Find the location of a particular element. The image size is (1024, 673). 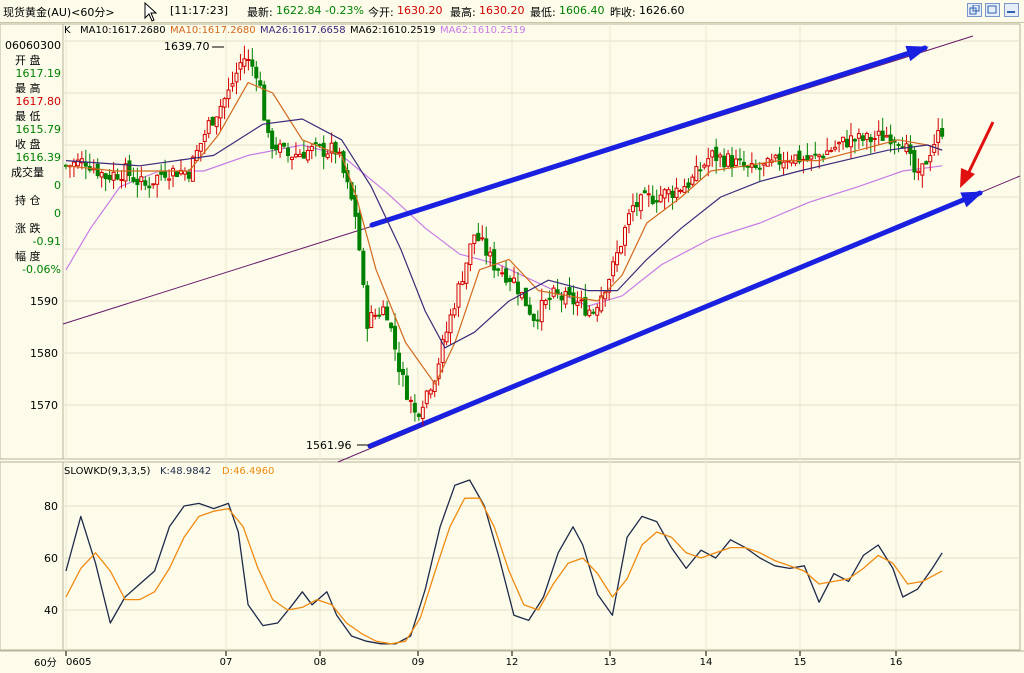

sidebar-close-label: 收 盘 is located at coordinates (28, 144).